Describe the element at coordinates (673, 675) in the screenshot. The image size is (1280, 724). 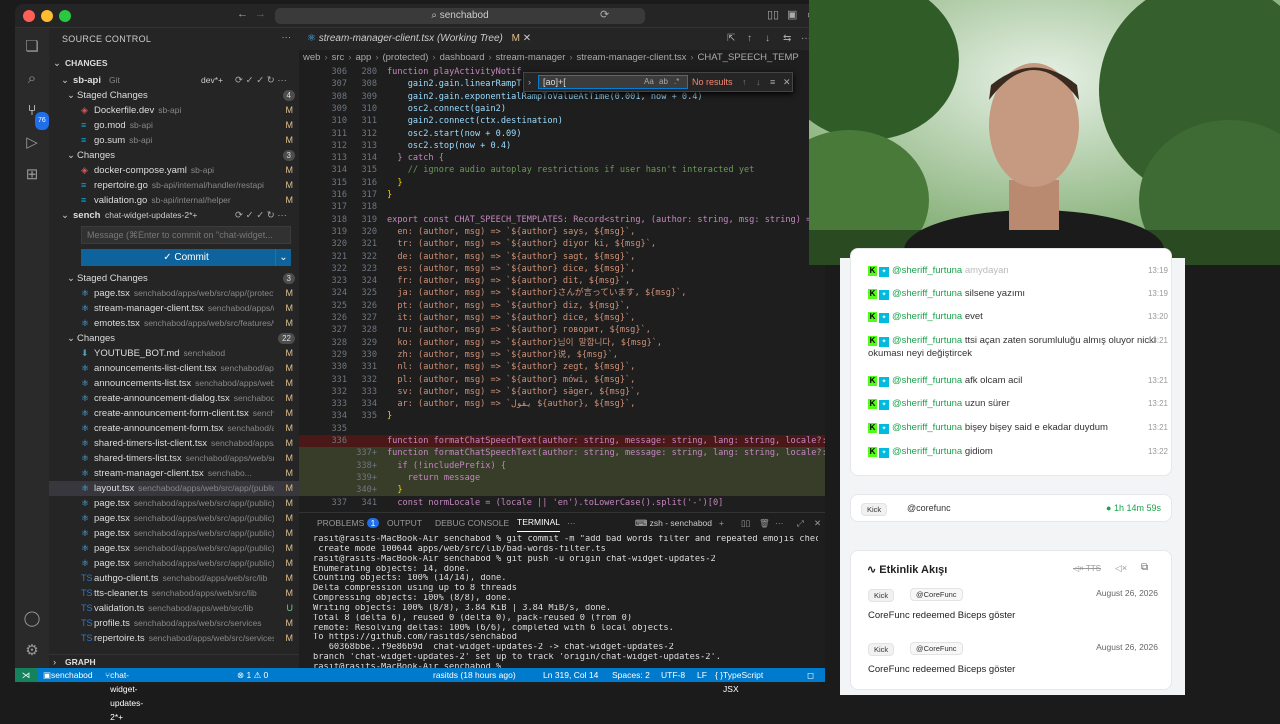
I see `status-encoding: UTF-8` at that location.